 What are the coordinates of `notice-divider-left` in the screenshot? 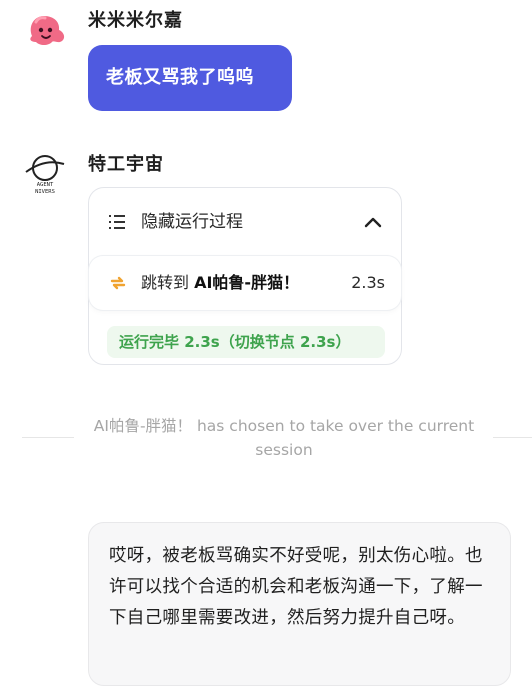 It's located at (48, 437).